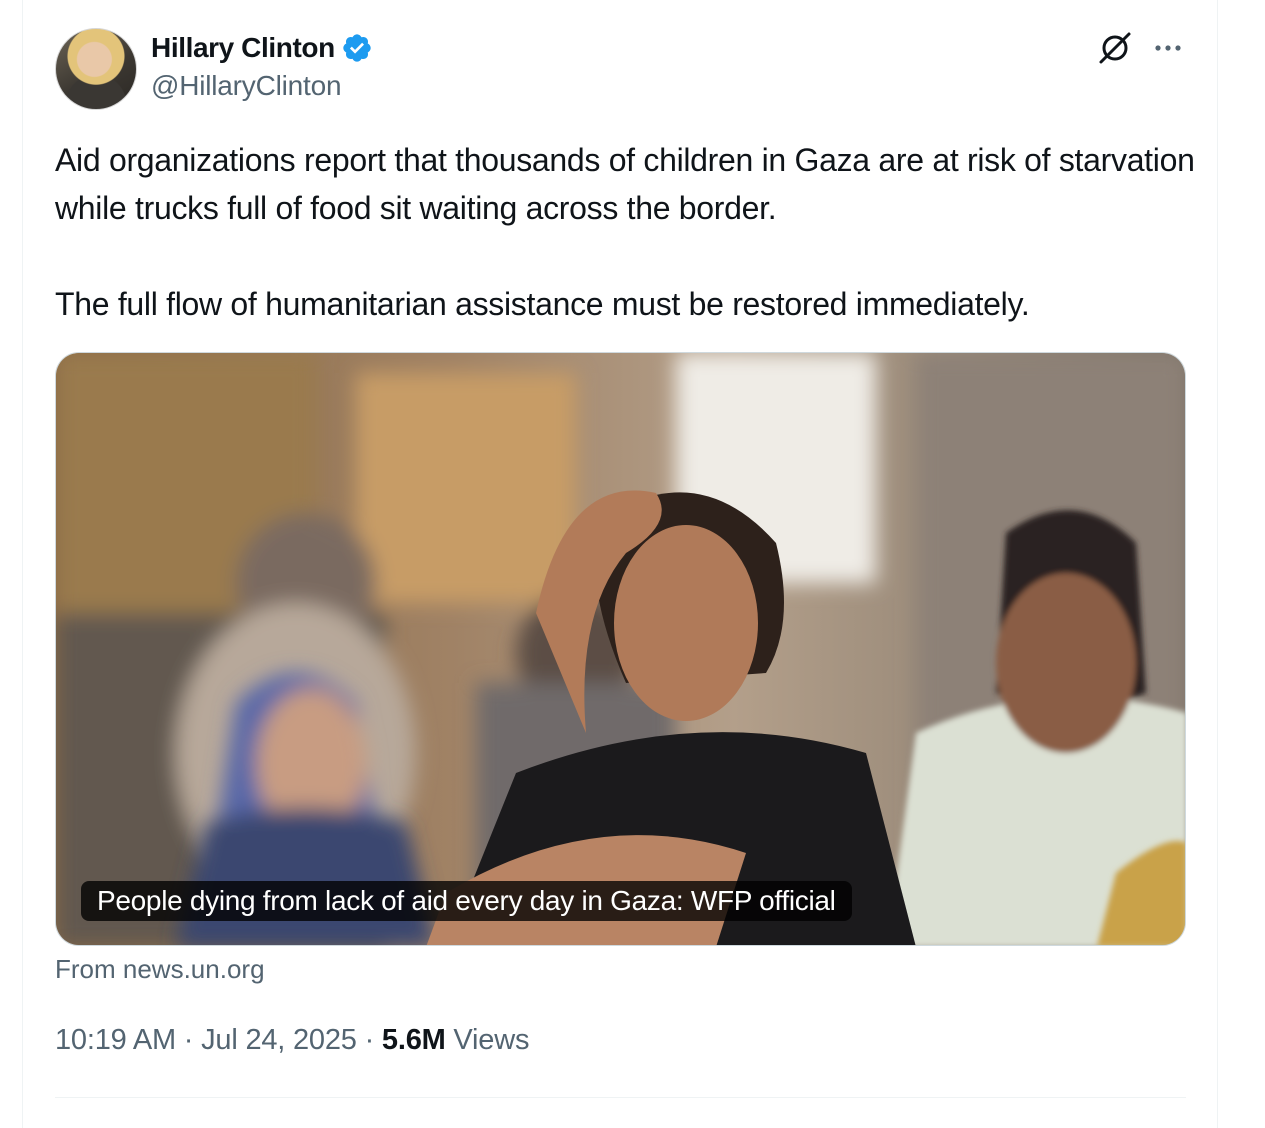 The image size is (1265, 1128). I want to click on avatar, so click(96, 69).